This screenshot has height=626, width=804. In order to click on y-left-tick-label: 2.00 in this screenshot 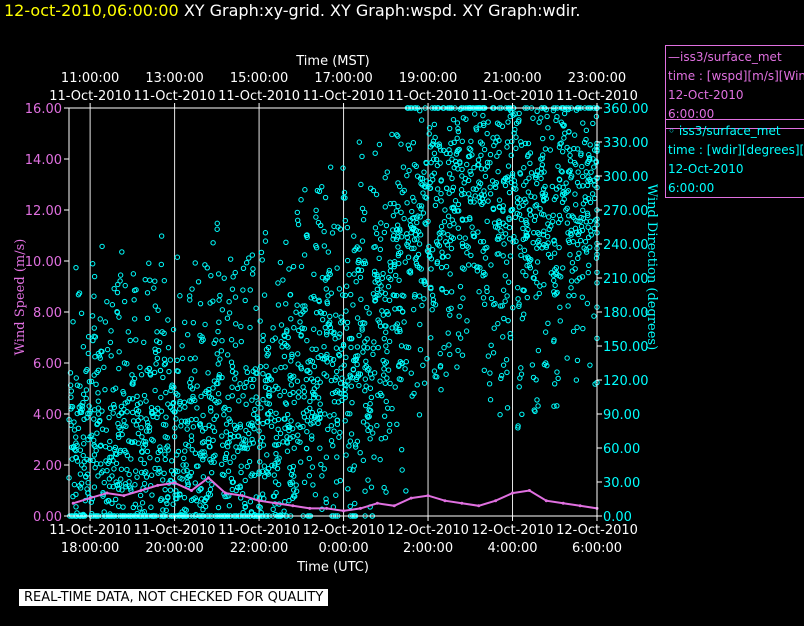, I will do `click(47, 466)`.